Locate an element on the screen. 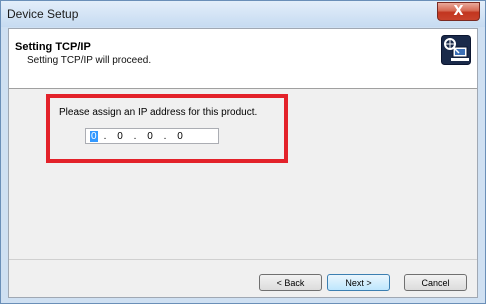 This screenshot has width=486, height=304. back-button-label: < Back is located at coordinates (290, 282).